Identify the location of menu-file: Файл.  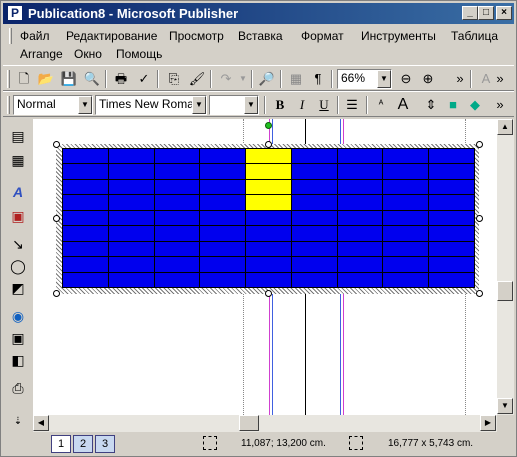
(35, 36).